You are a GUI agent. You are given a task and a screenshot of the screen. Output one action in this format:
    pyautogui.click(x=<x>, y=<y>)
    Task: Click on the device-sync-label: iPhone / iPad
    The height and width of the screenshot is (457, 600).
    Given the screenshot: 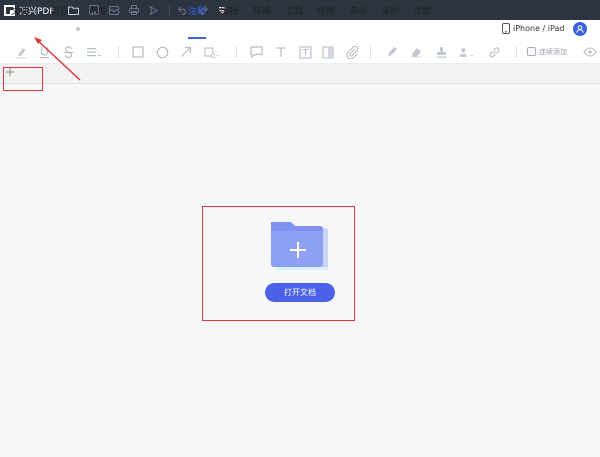 What is the action you would take?
    pyautogui.click(x=538, y=28)
    